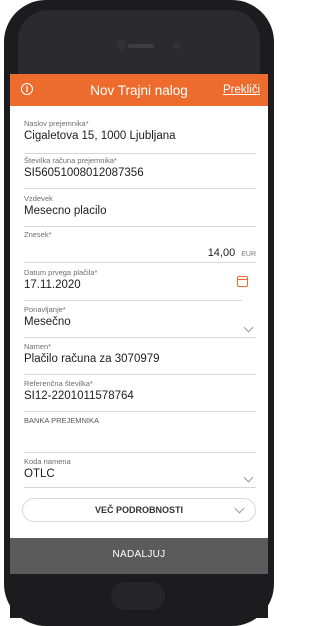 The image size is (320, 626). I want to click on more-details-button: VEČ PODROBNOSTI, so click(139, 510).